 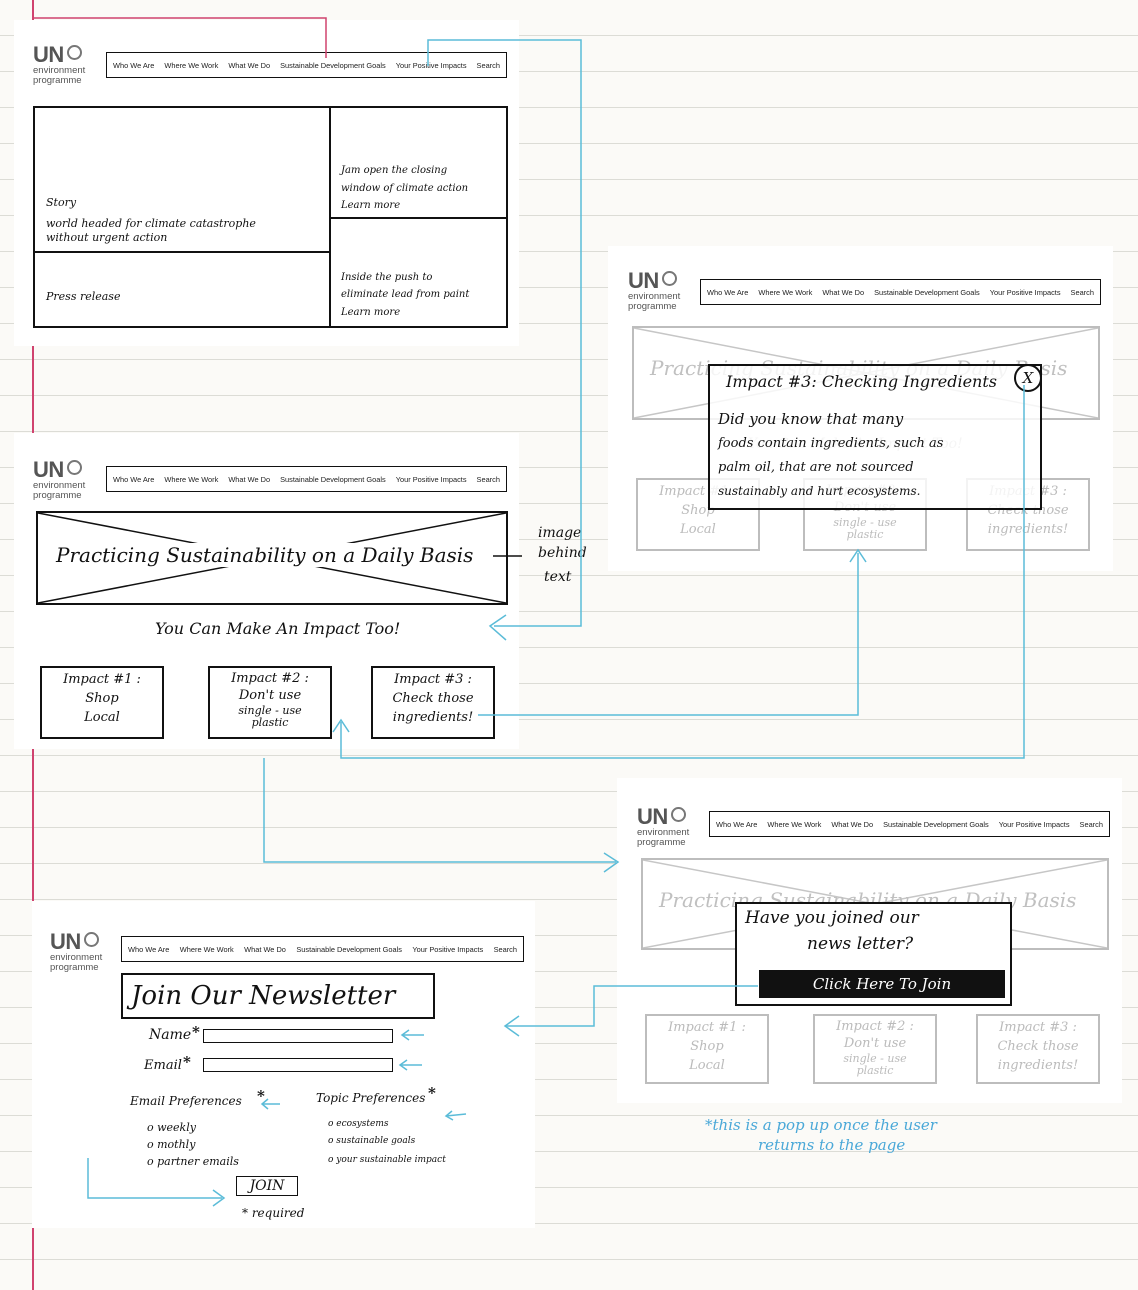 I want to click on impact-card-3: Impact #3 : Check those ingredients!, so click(x=433, y=702).